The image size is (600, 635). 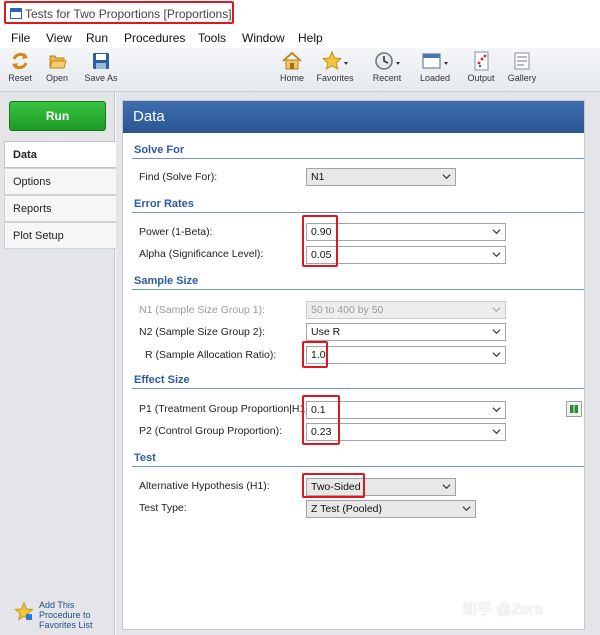 I want to click on menu-help: Help, so click(x=310, y=38).